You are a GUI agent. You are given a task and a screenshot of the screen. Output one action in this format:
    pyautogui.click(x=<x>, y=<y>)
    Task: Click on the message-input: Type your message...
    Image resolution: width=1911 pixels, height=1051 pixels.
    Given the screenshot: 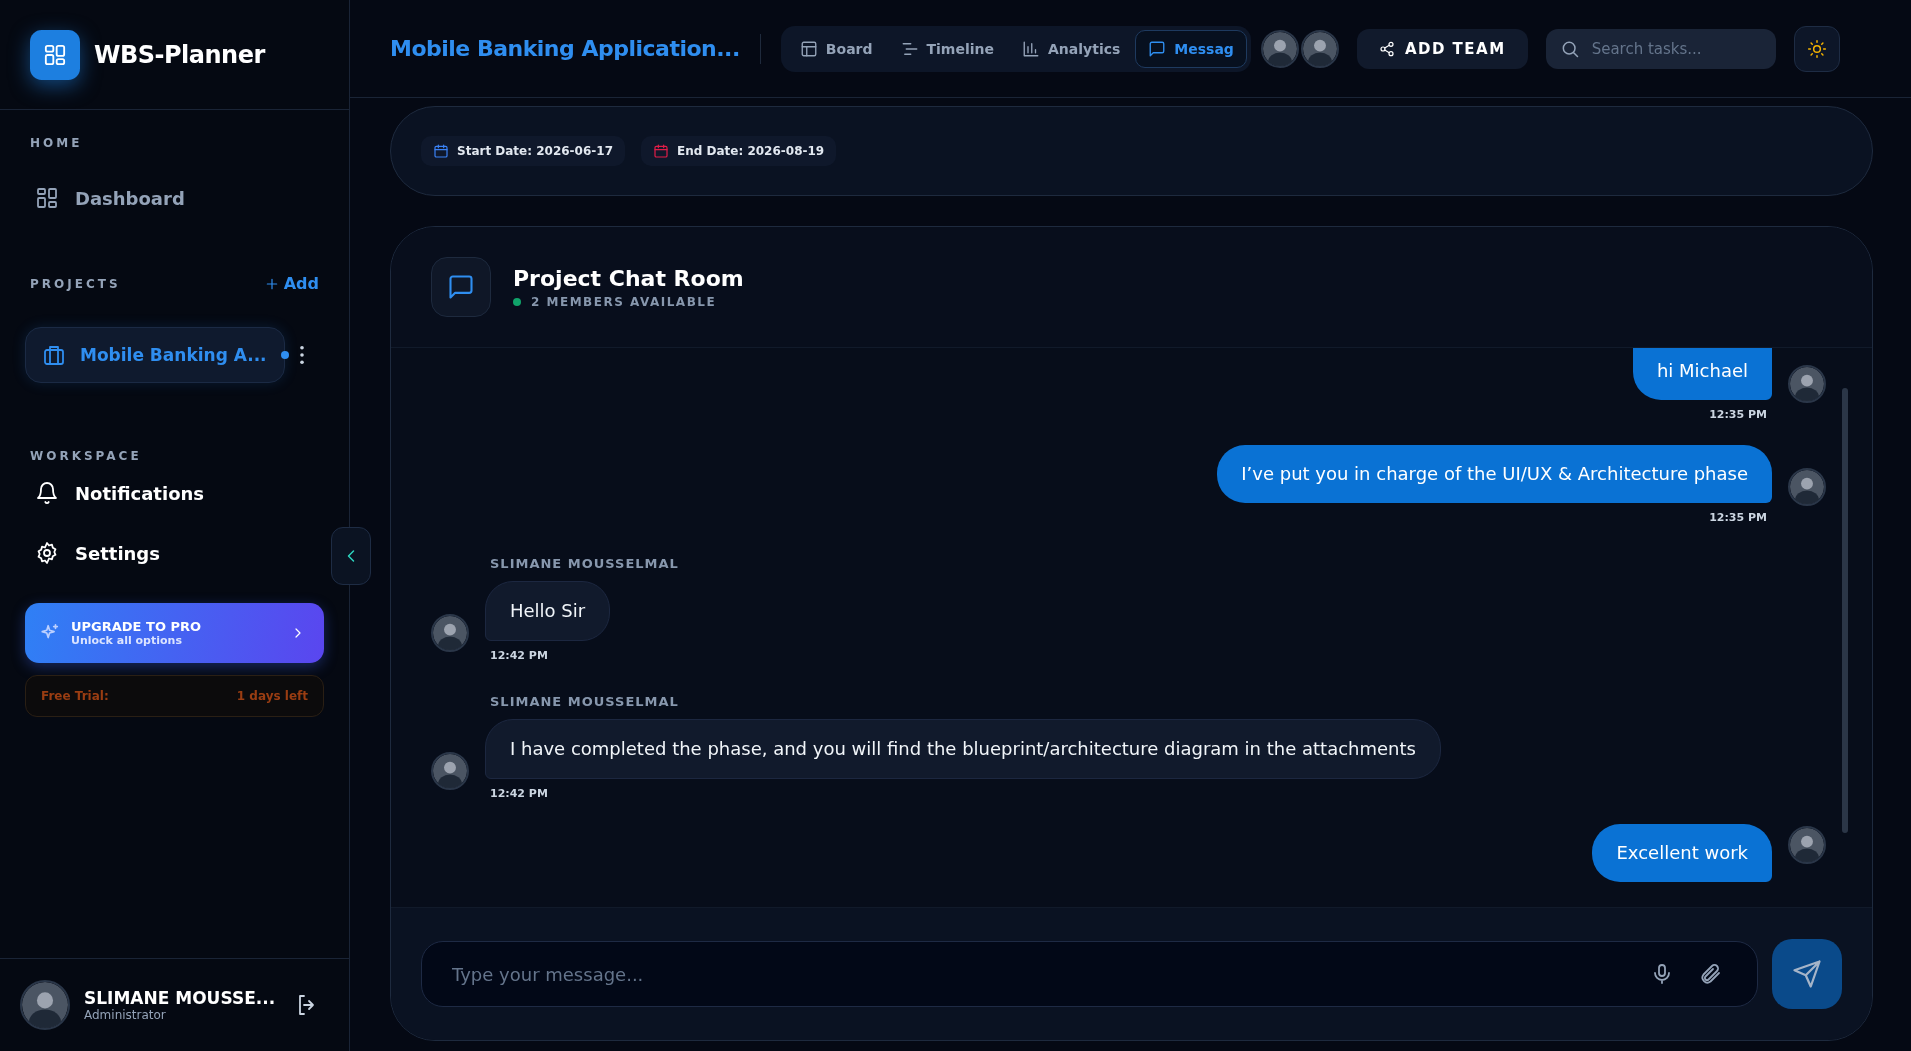 What is the action you would take?
    pyautogui.click(x=1089, y=974)
    